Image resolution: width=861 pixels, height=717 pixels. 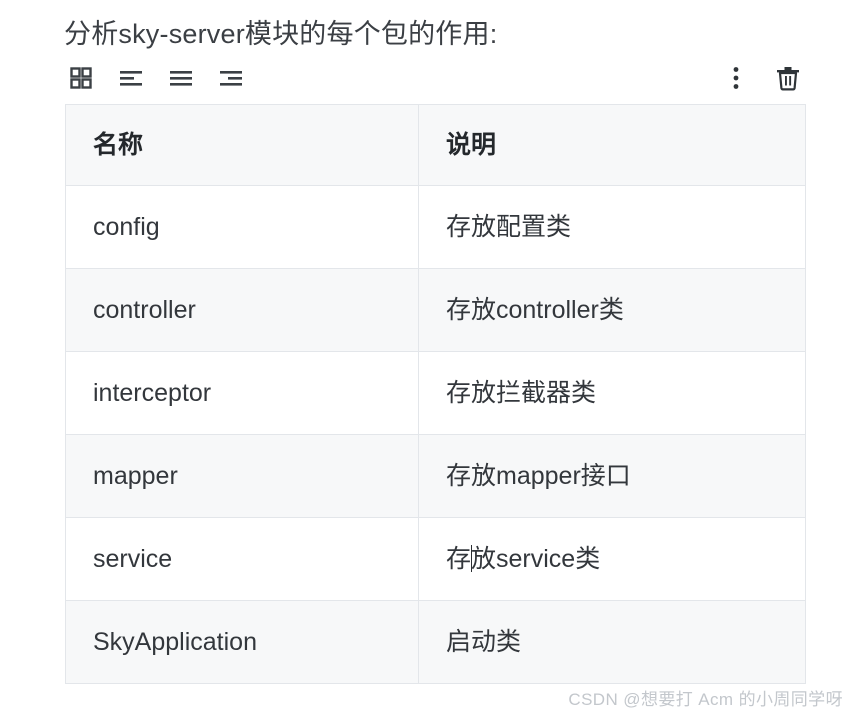 What do you see at coordinates (612, 310) in the screenshot?
I see `cell-package-description: 存放controller类` at bounding box center [612, 310].